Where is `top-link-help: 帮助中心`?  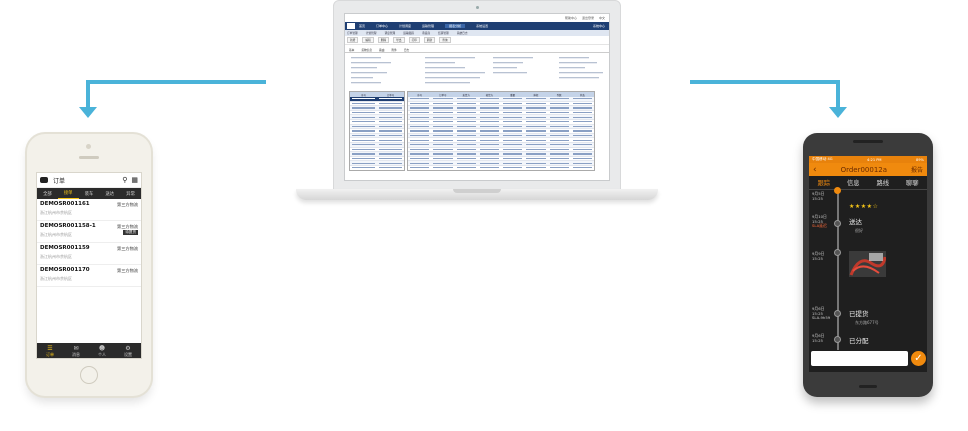 top-link-help: 帮助中心 is located at coordinates (571, 18).